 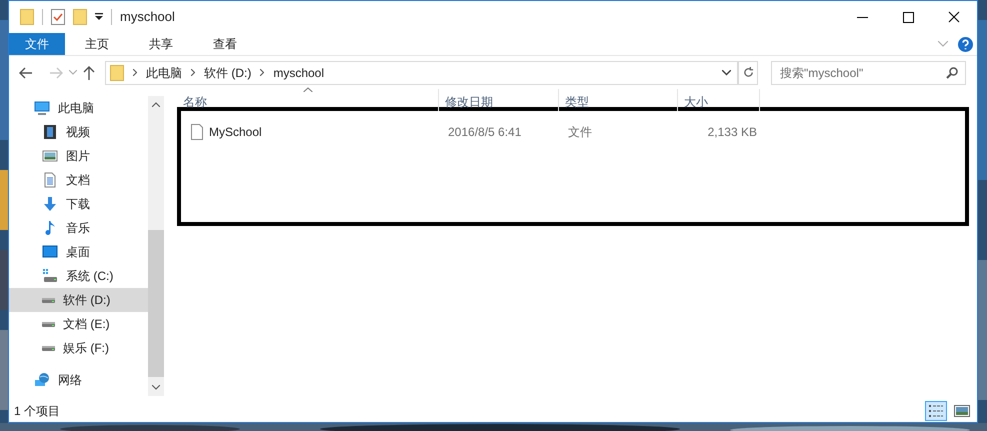 I want to click on sidebar-item: 软件 (D:), so click(x=78, y=300).